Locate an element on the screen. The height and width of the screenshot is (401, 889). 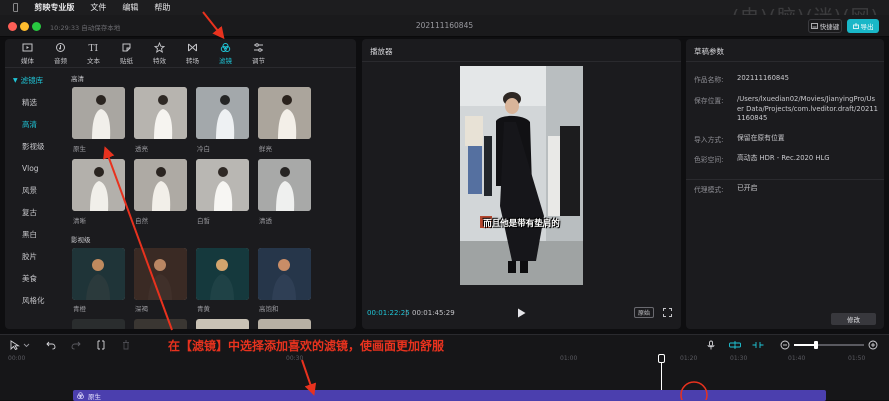
keyboard-icon is located at coordinates (814, 26).